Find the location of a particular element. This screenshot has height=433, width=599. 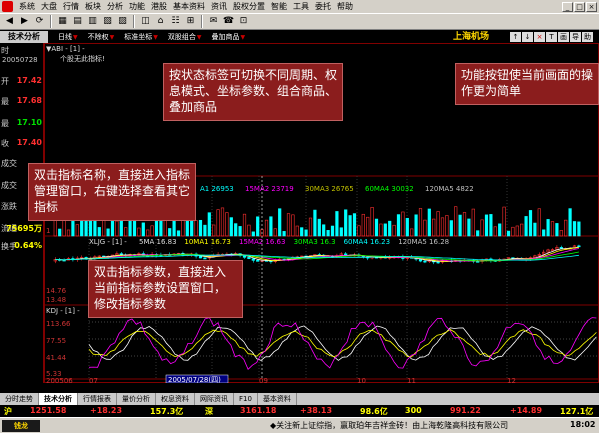

bottom-tab-bar: 分时走势 技术分析 行情报表 量价分析 权息资料 网际资讯 F10 基本资料 is located at coordinates (299, 399).